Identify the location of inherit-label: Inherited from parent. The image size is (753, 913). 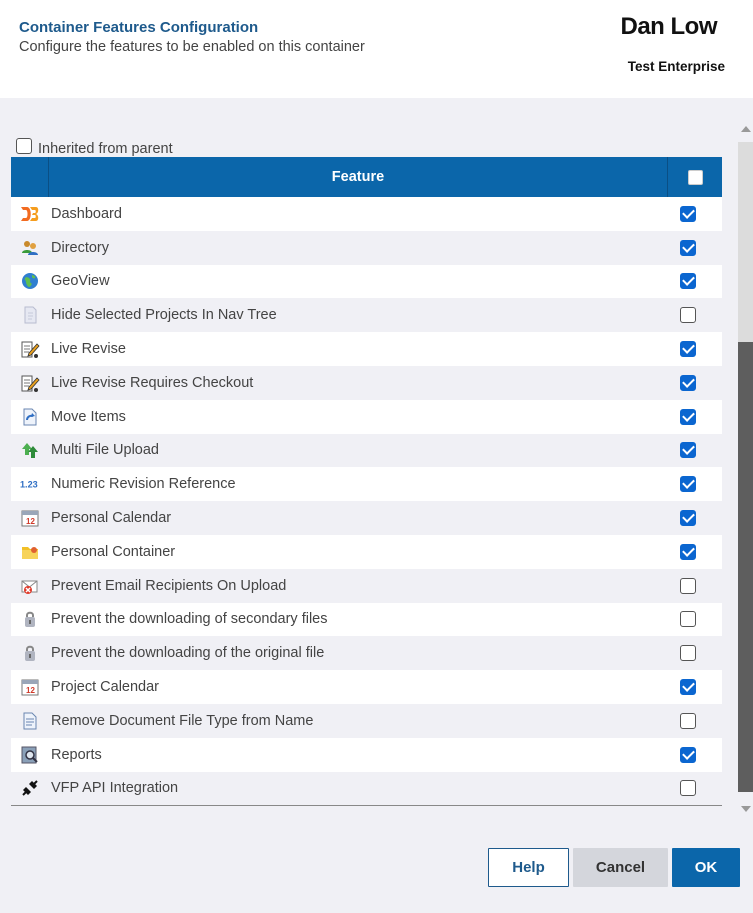
(105, 149).